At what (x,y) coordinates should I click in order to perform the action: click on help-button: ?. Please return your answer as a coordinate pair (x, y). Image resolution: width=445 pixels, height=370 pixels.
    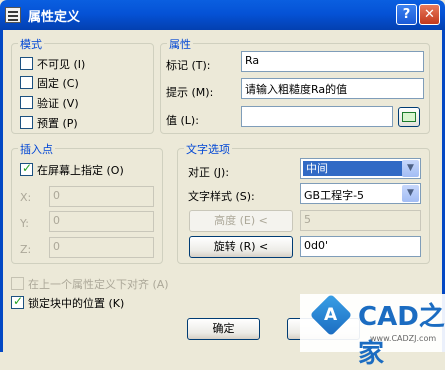
    Looking at the image, I should click on (406, 14).